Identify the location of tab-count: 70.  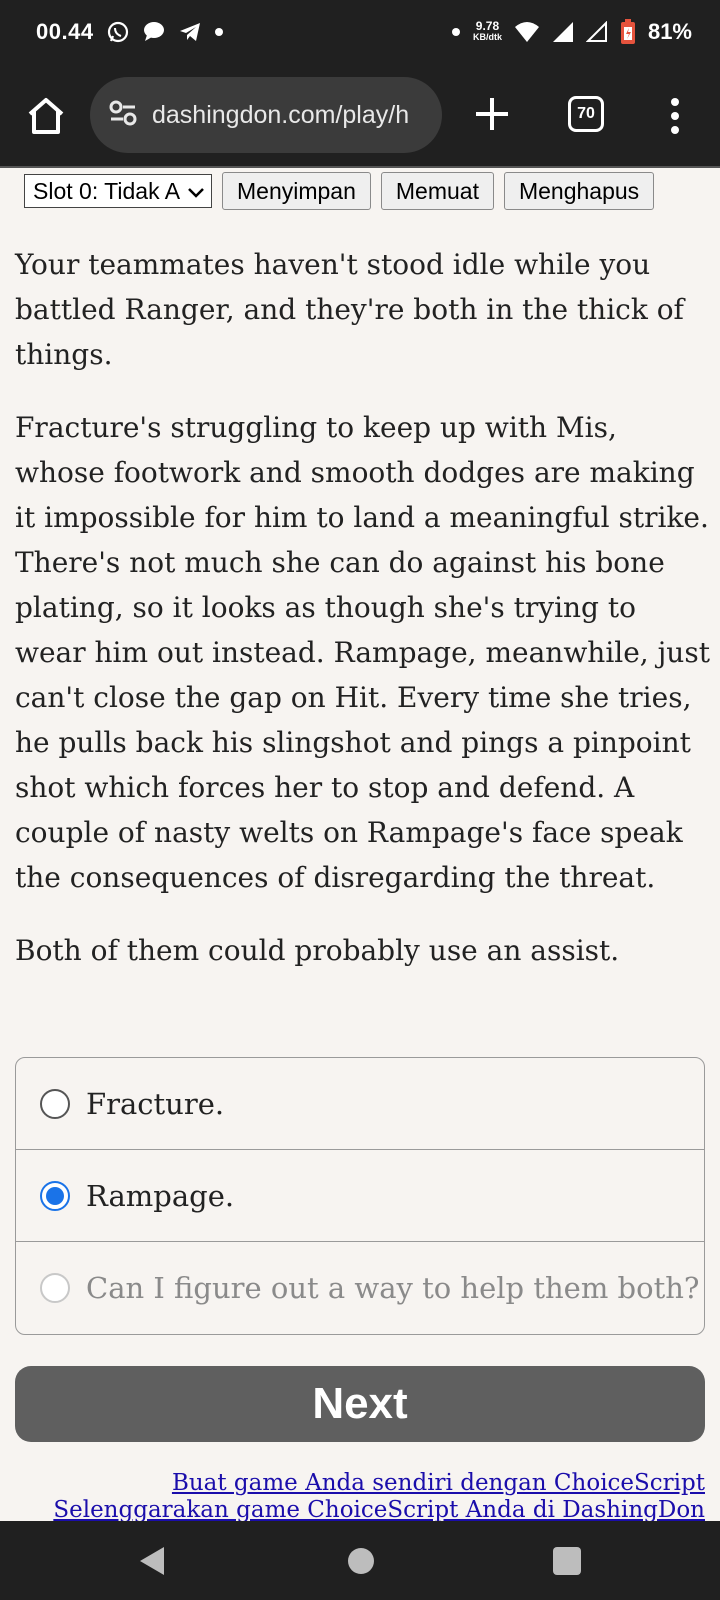
(586, 113).